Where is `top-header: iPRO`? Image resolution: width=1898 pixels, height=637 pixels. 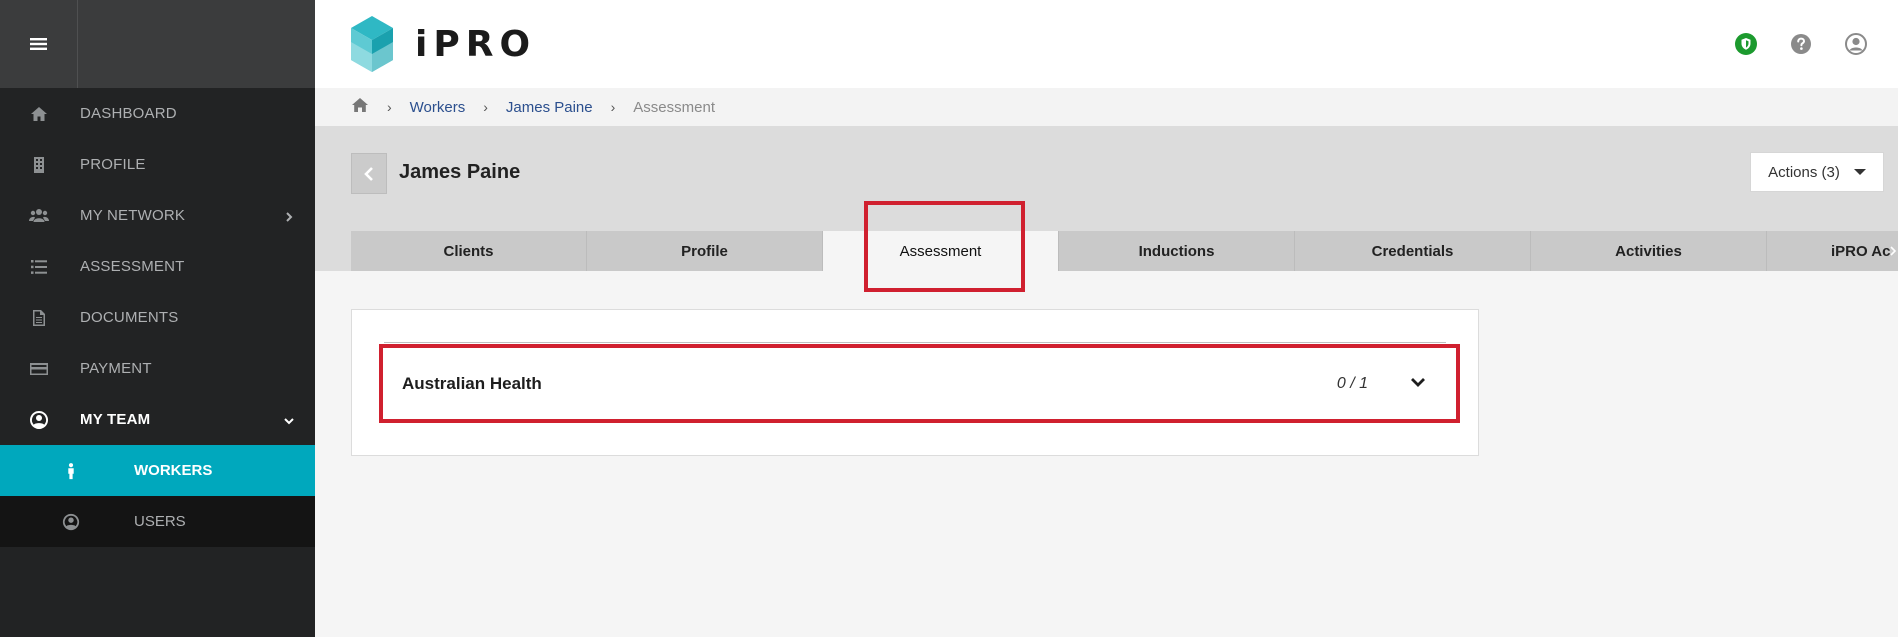
top-header: iPRO is located at coordinates (1106, 44).